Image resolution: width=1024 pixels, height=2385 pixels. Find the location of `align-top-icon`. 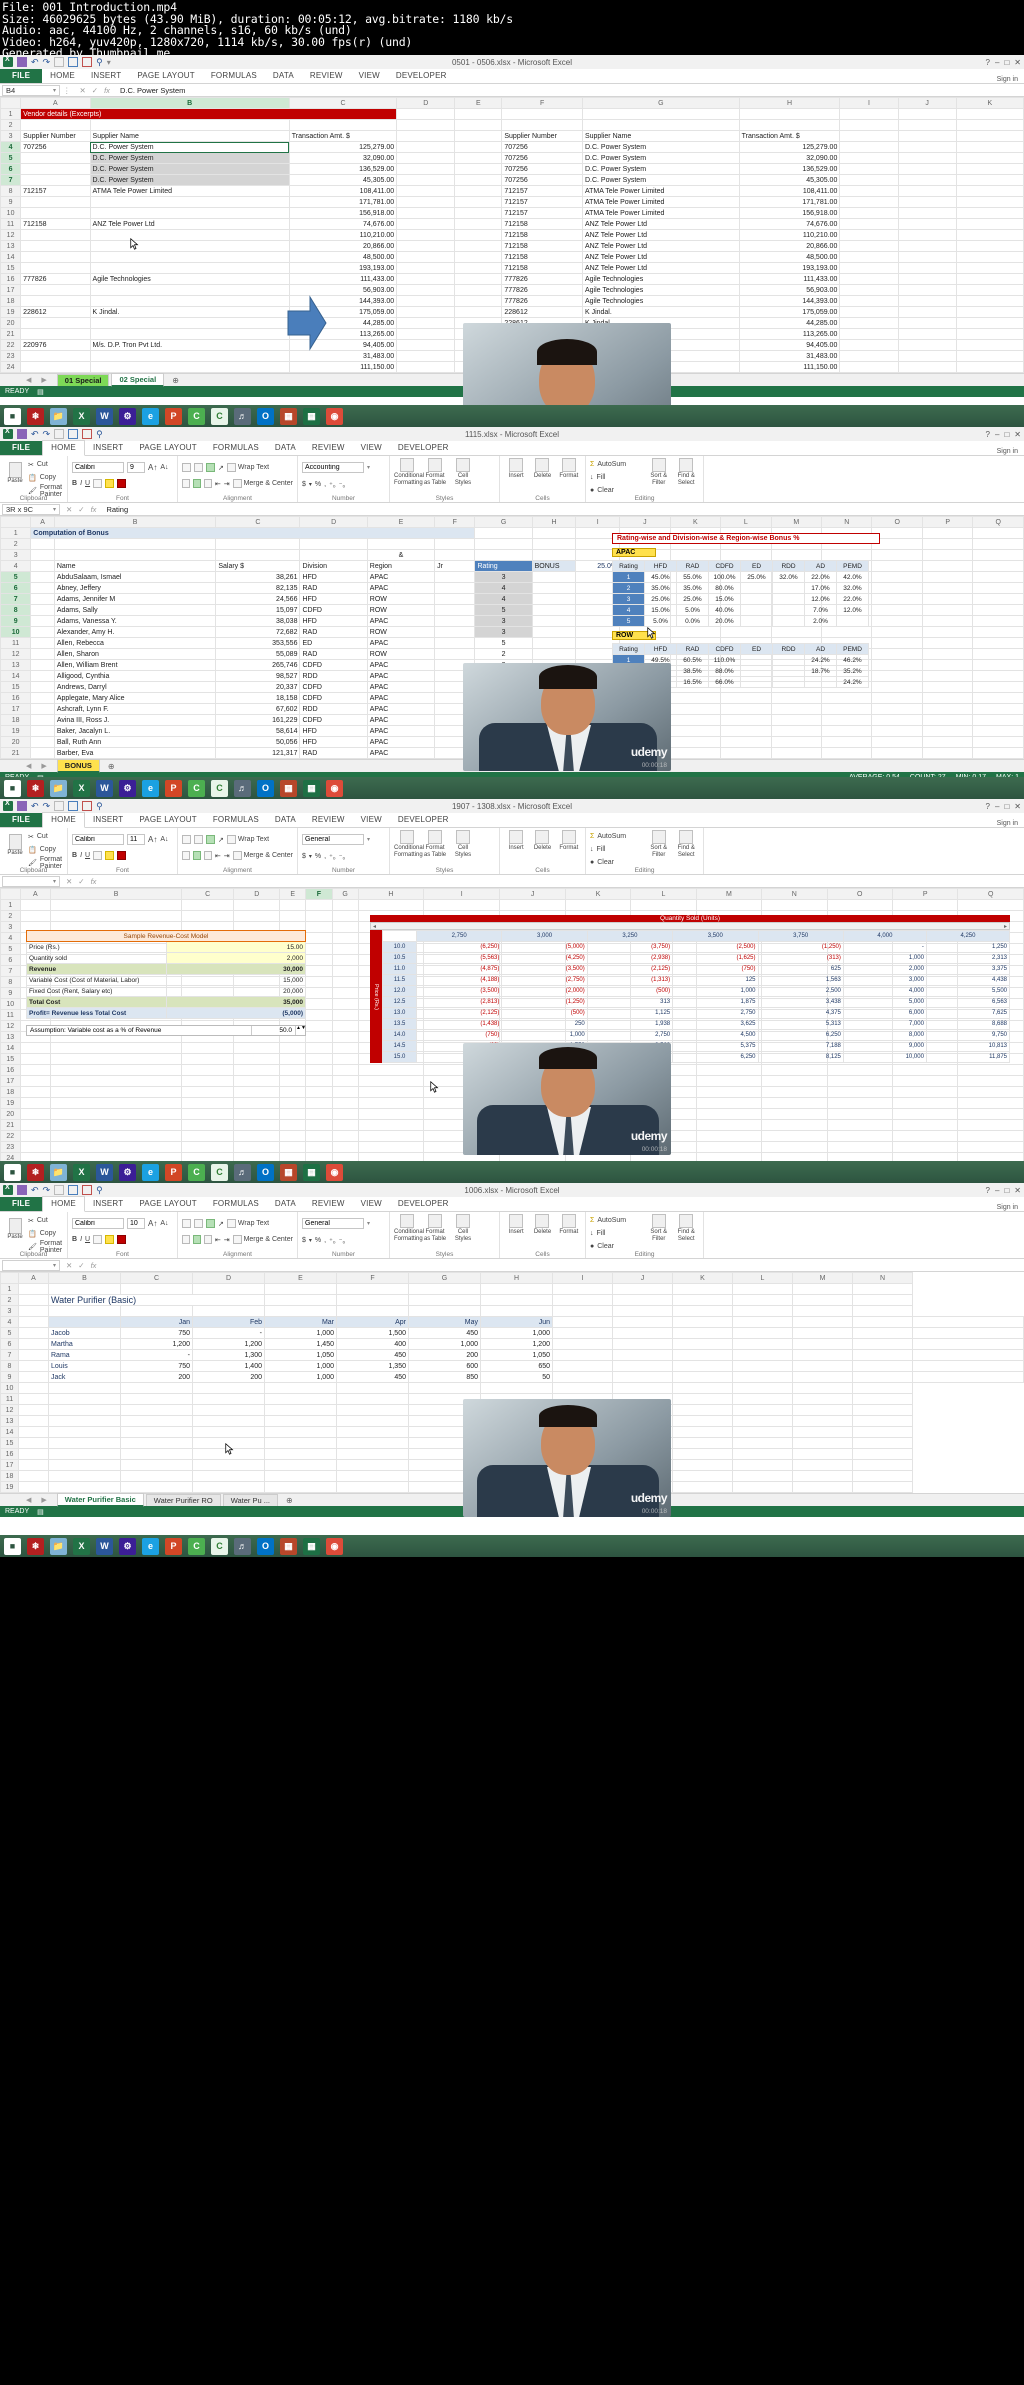

align-top-icon is located at coordinates (186, 839).